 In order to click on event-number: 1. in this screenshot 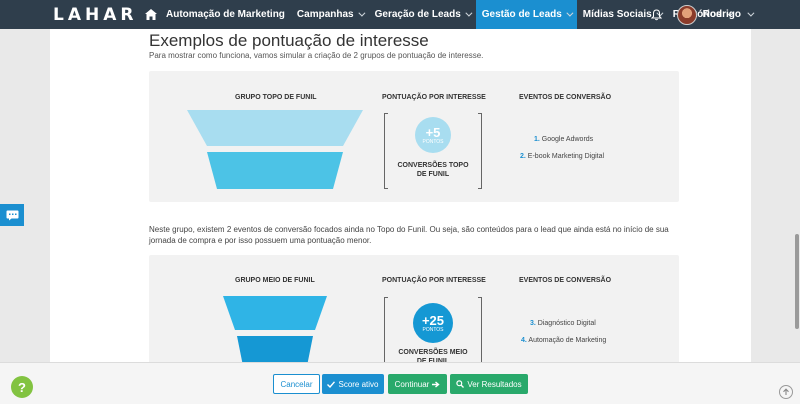, I will do `click(537, 139)`.